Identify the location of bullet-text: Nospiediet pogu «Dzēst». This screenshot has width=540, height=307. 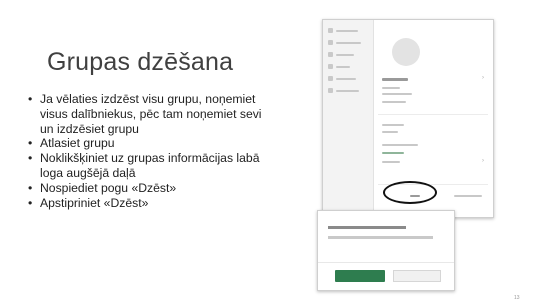
(108, 187).